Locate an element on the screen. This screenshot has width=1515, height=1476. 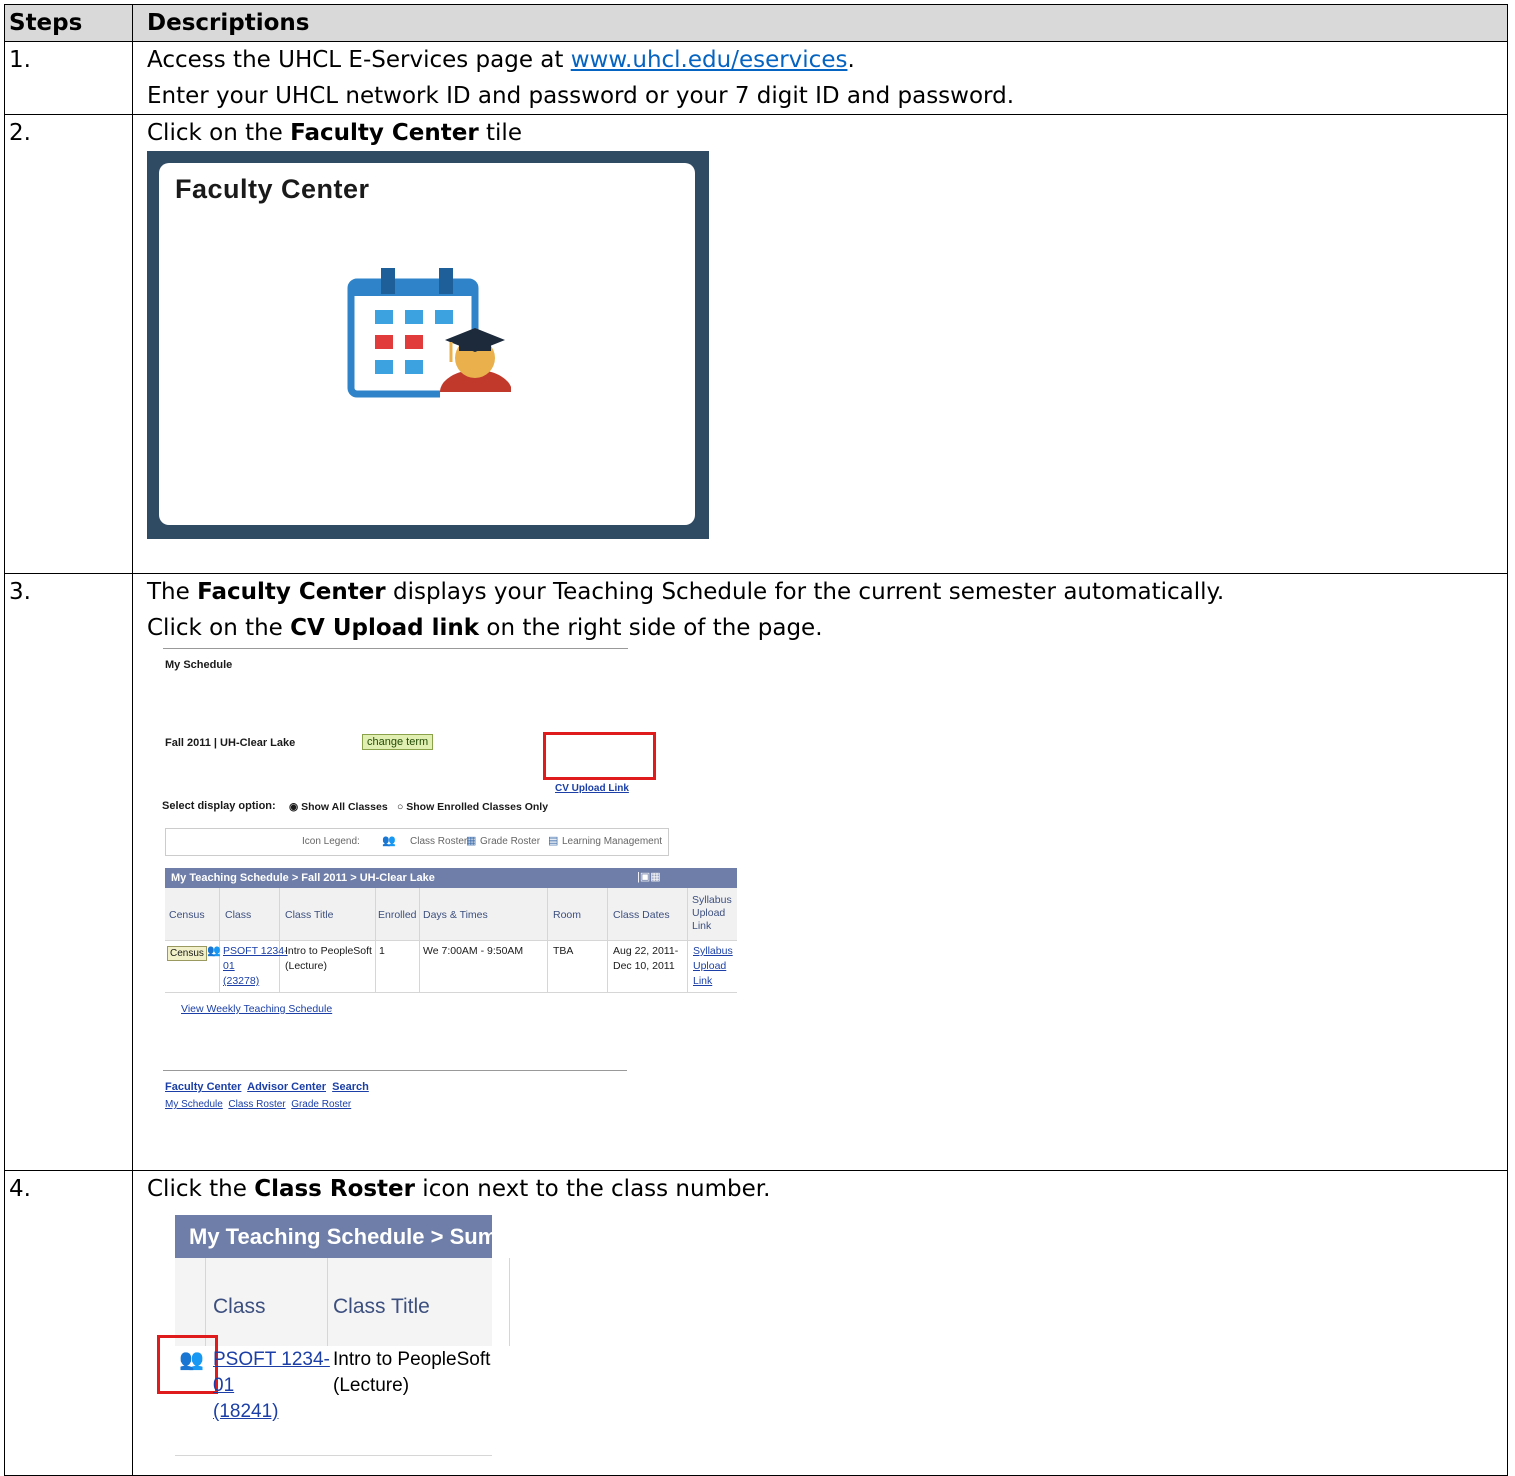
text: Intro to PeopleSoft is located at coordinates (328, 951).